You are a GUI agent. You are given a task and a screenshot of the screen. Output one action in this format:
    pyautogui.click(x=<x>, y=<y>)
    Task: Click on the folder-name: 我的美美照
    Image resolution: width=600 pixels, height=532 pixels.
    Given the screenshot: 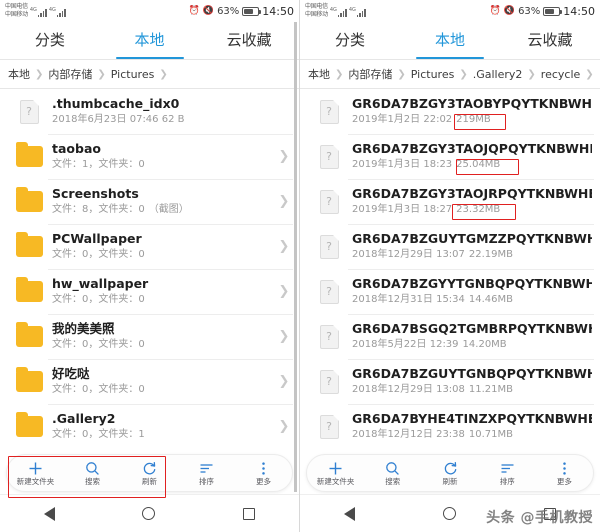 What is the action you would take?
    pyautogui.click(x=83, y=328)
    